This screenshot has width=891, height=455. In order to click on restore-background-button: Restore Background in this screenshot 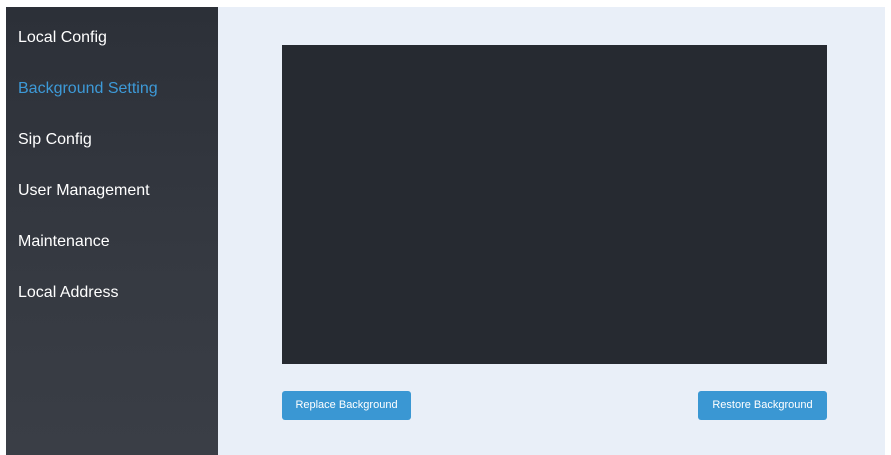, I will do `click(762, 405)`.